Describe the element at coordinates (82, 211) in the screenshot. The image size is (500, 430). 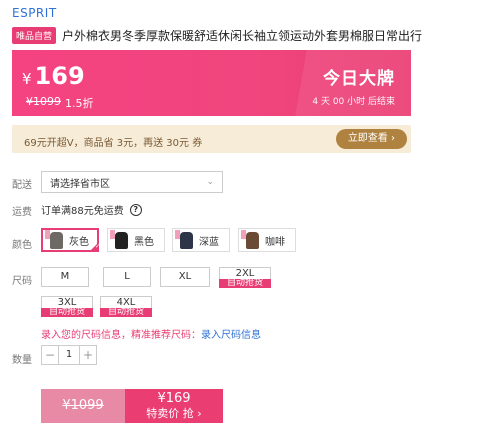
I see `shipping-text: 订单满88元免运费` at that location.